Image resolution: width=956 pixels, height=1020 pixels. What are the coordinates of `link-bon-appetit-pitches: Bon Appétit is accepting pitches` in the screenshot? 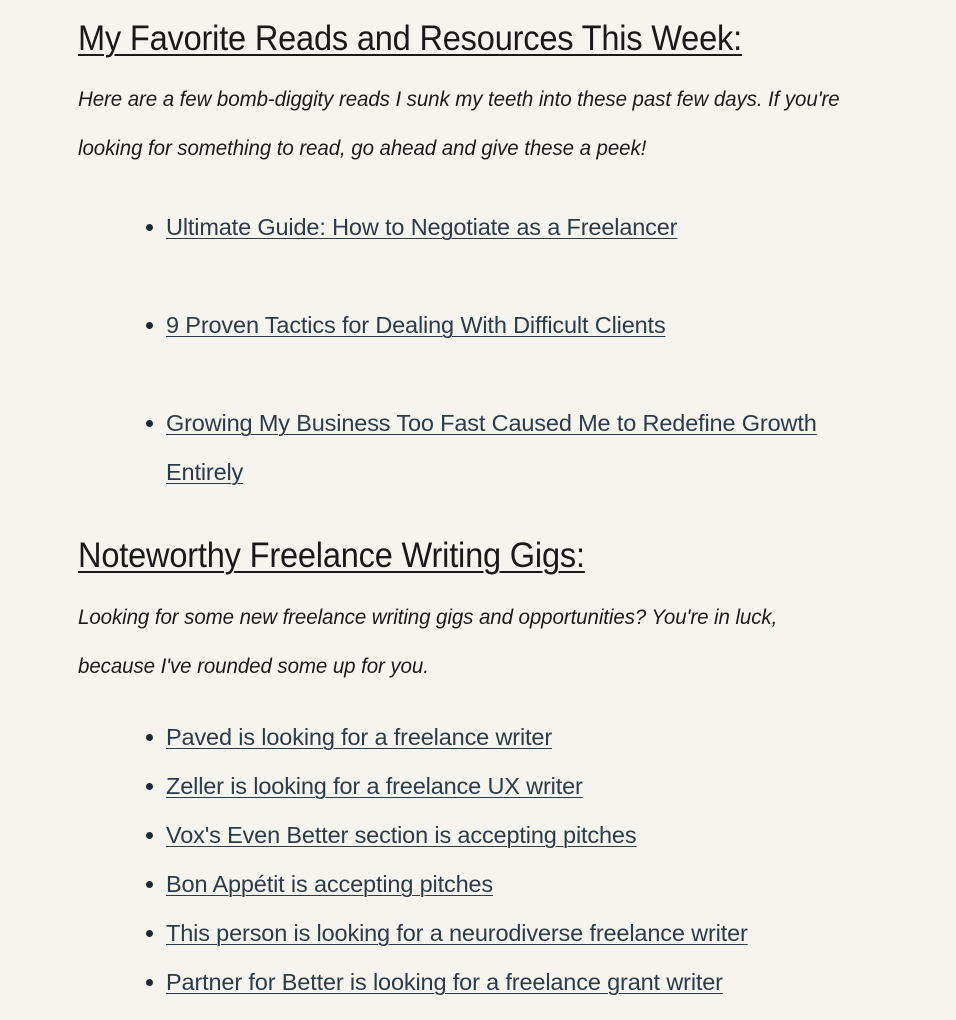 It's located at (329, 884).